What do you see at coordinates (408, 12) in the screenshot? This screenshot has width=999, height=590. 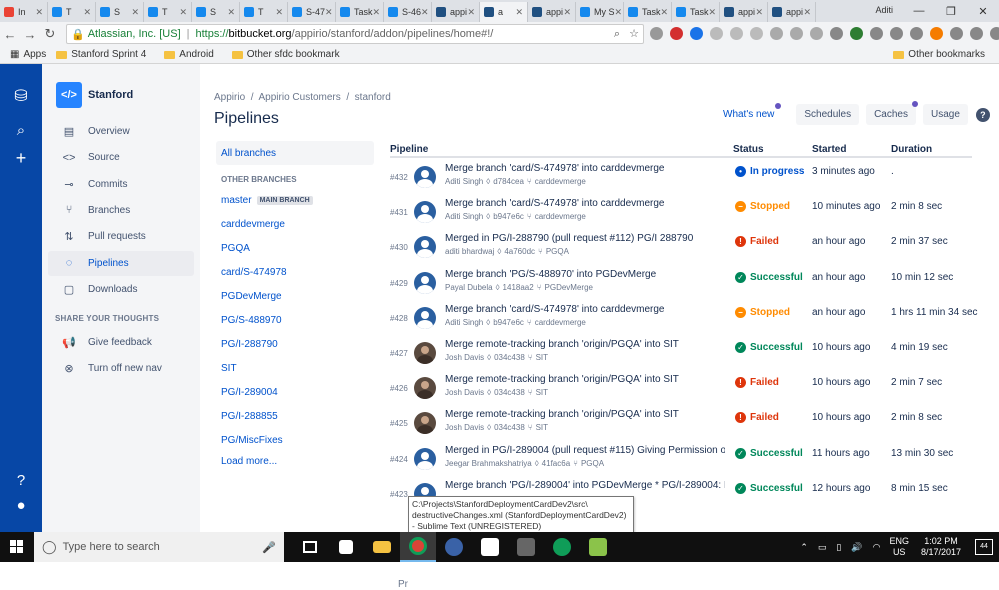 I see `browser-tab: S-46 ✕` at bounding box center [408, 12].